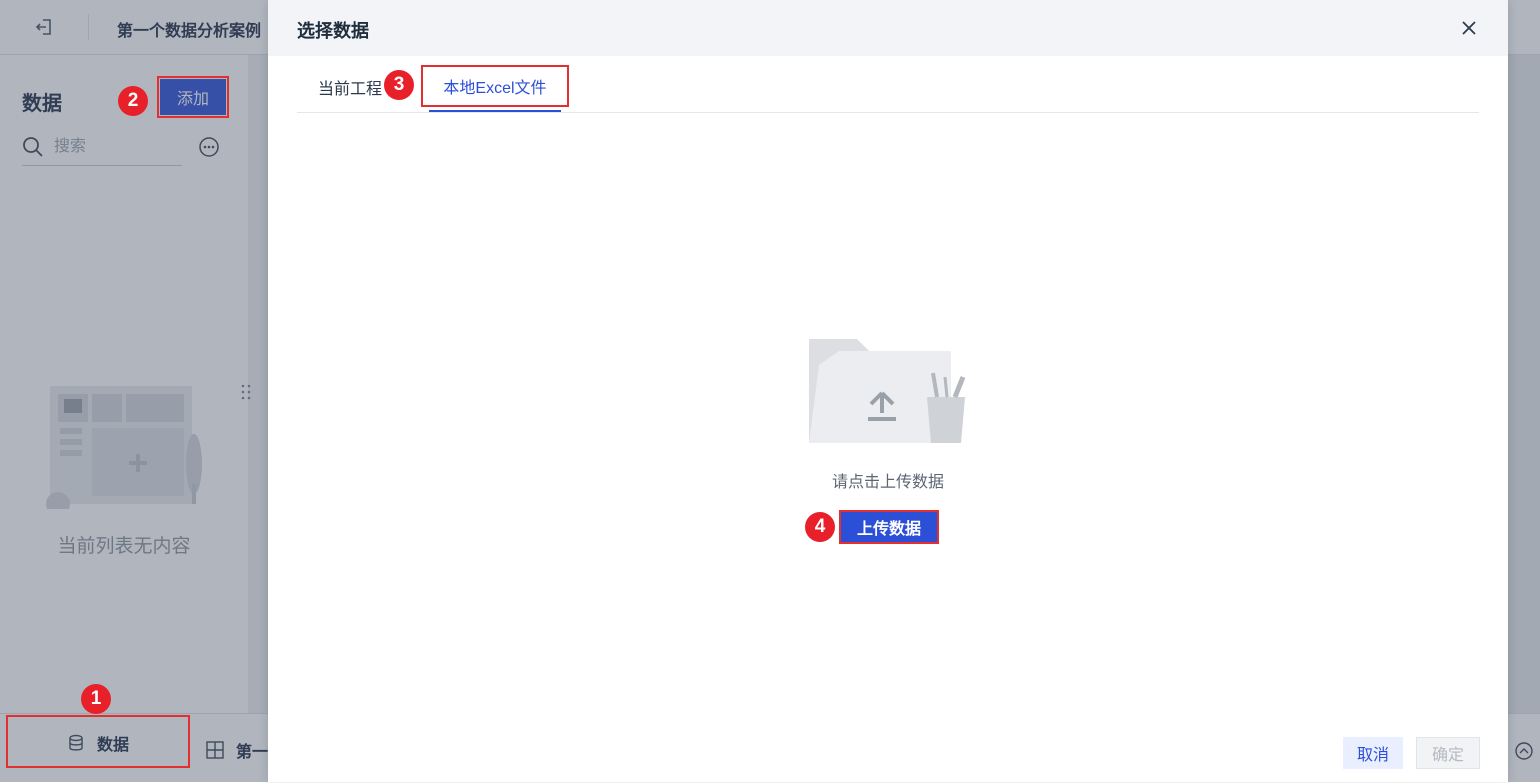  I want to click on confirm-button: 确定, so click(1448, 753).